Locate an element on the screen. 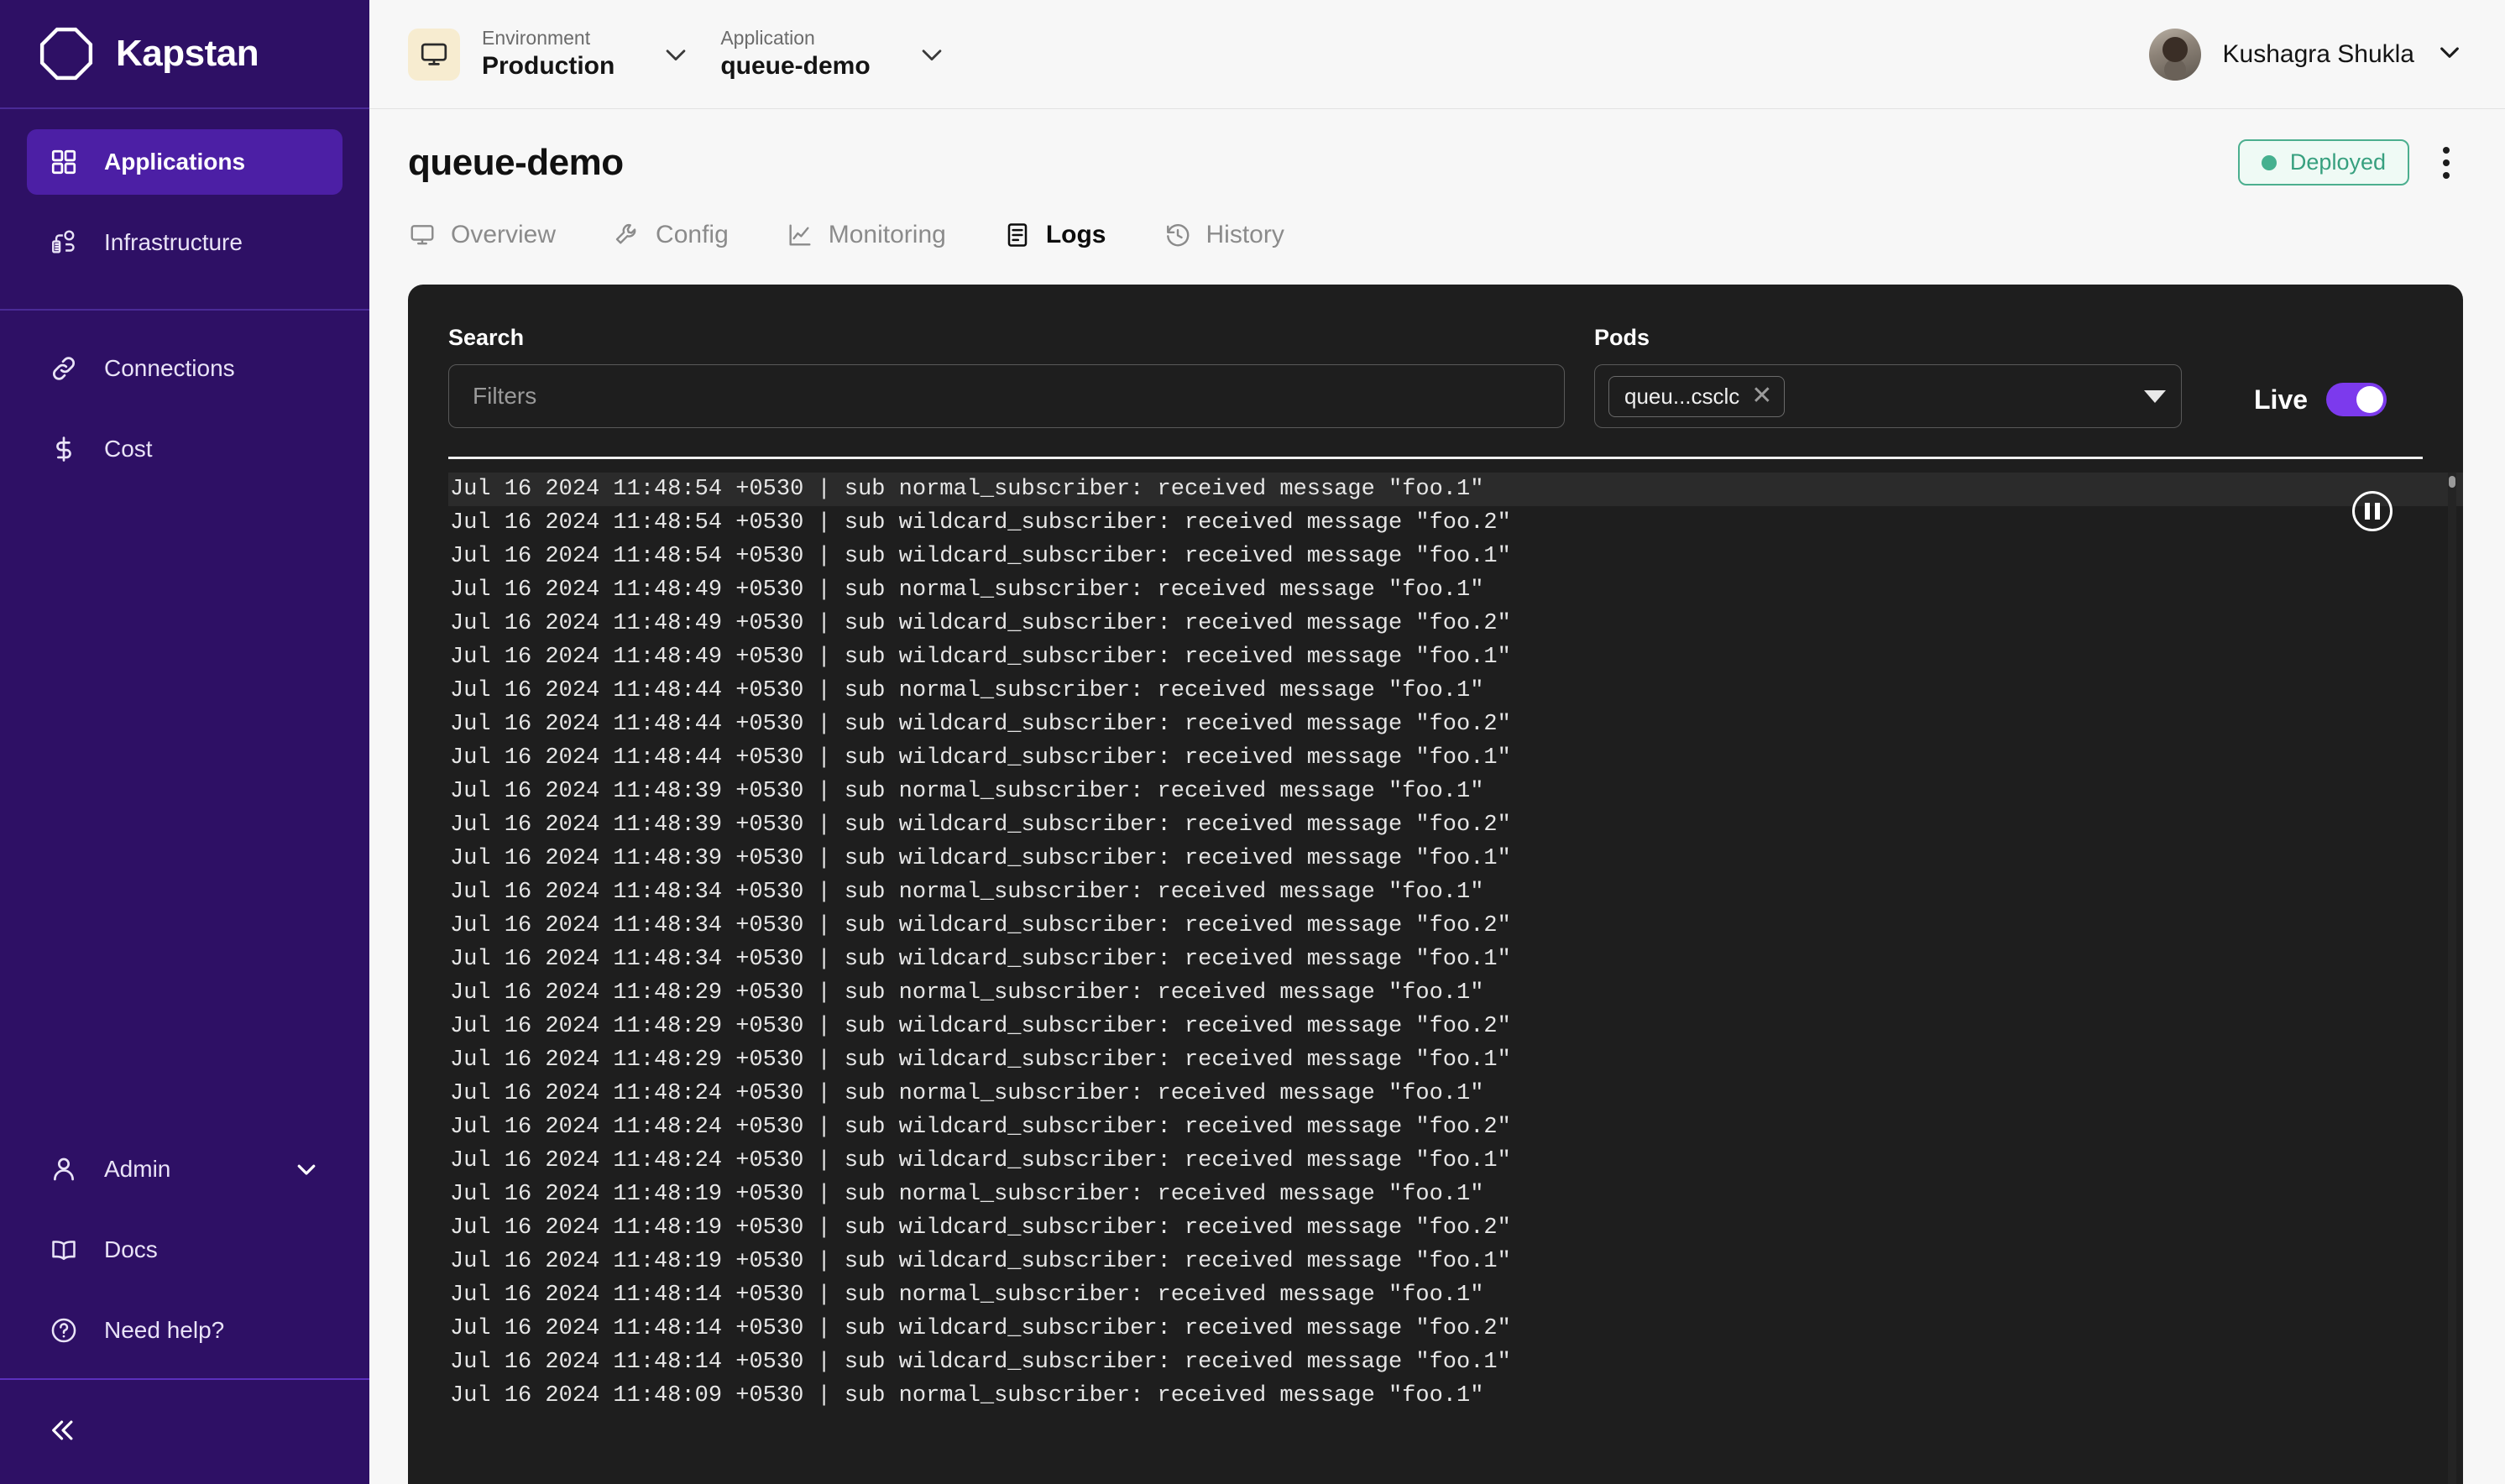 This screenshot has height=1484, width=2505. double-chevron-left-icon is located at coordinates (63, 1432).